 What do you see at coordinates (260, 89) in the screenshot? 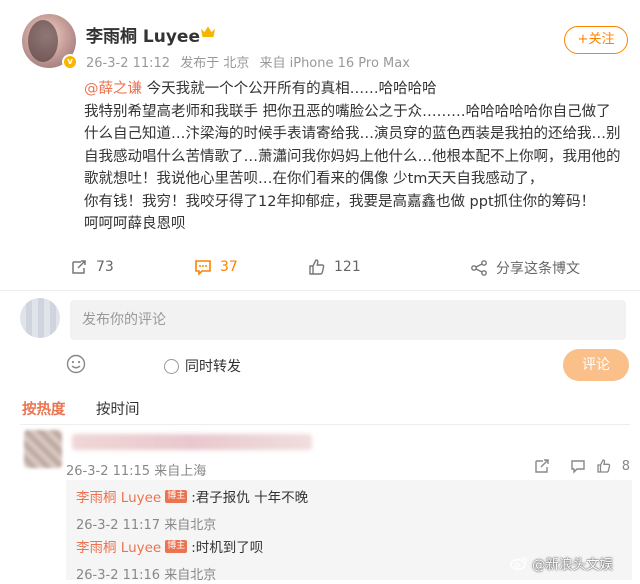
I see `post-line-1: @薛之谦 今天我就一个个公开所有的真相……哈哈哈哈` at bounding box center [260, 89].